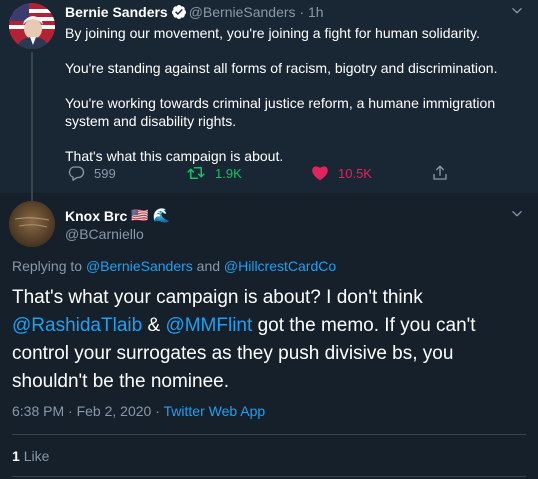  What do you see at coordinates (154, 325) in the screenshot?
I see `tweet-text-part: &` at bounding box center [154, 325].